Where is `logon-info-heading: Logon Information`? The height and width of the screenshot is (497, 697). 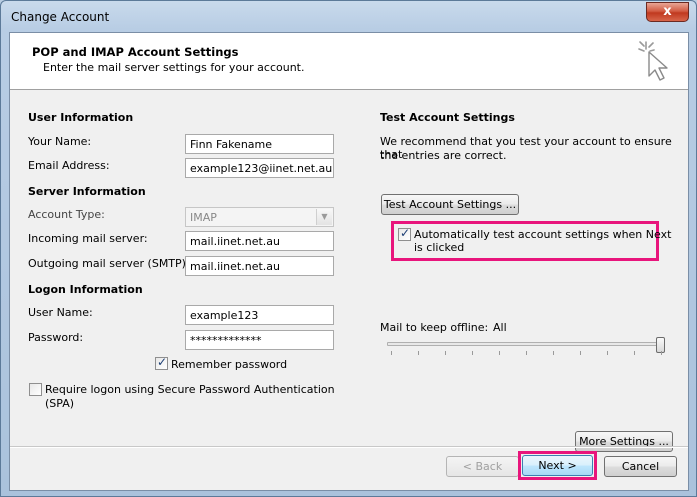 logon-info-heading: Logon Information is located at coordinates (85, 289).